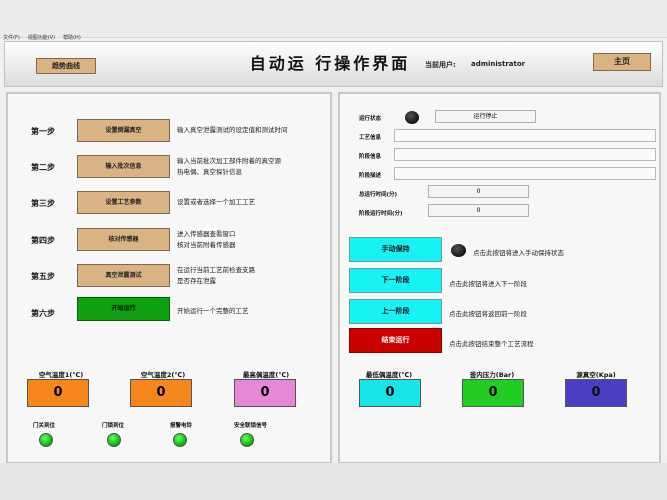 The height and width of the screenshot is (500, 667). What do you see at coordinates (123, 202) in the screenshot?
I see `set-process-params-button: 设置工艺参数` at bounding box center [123, 202].